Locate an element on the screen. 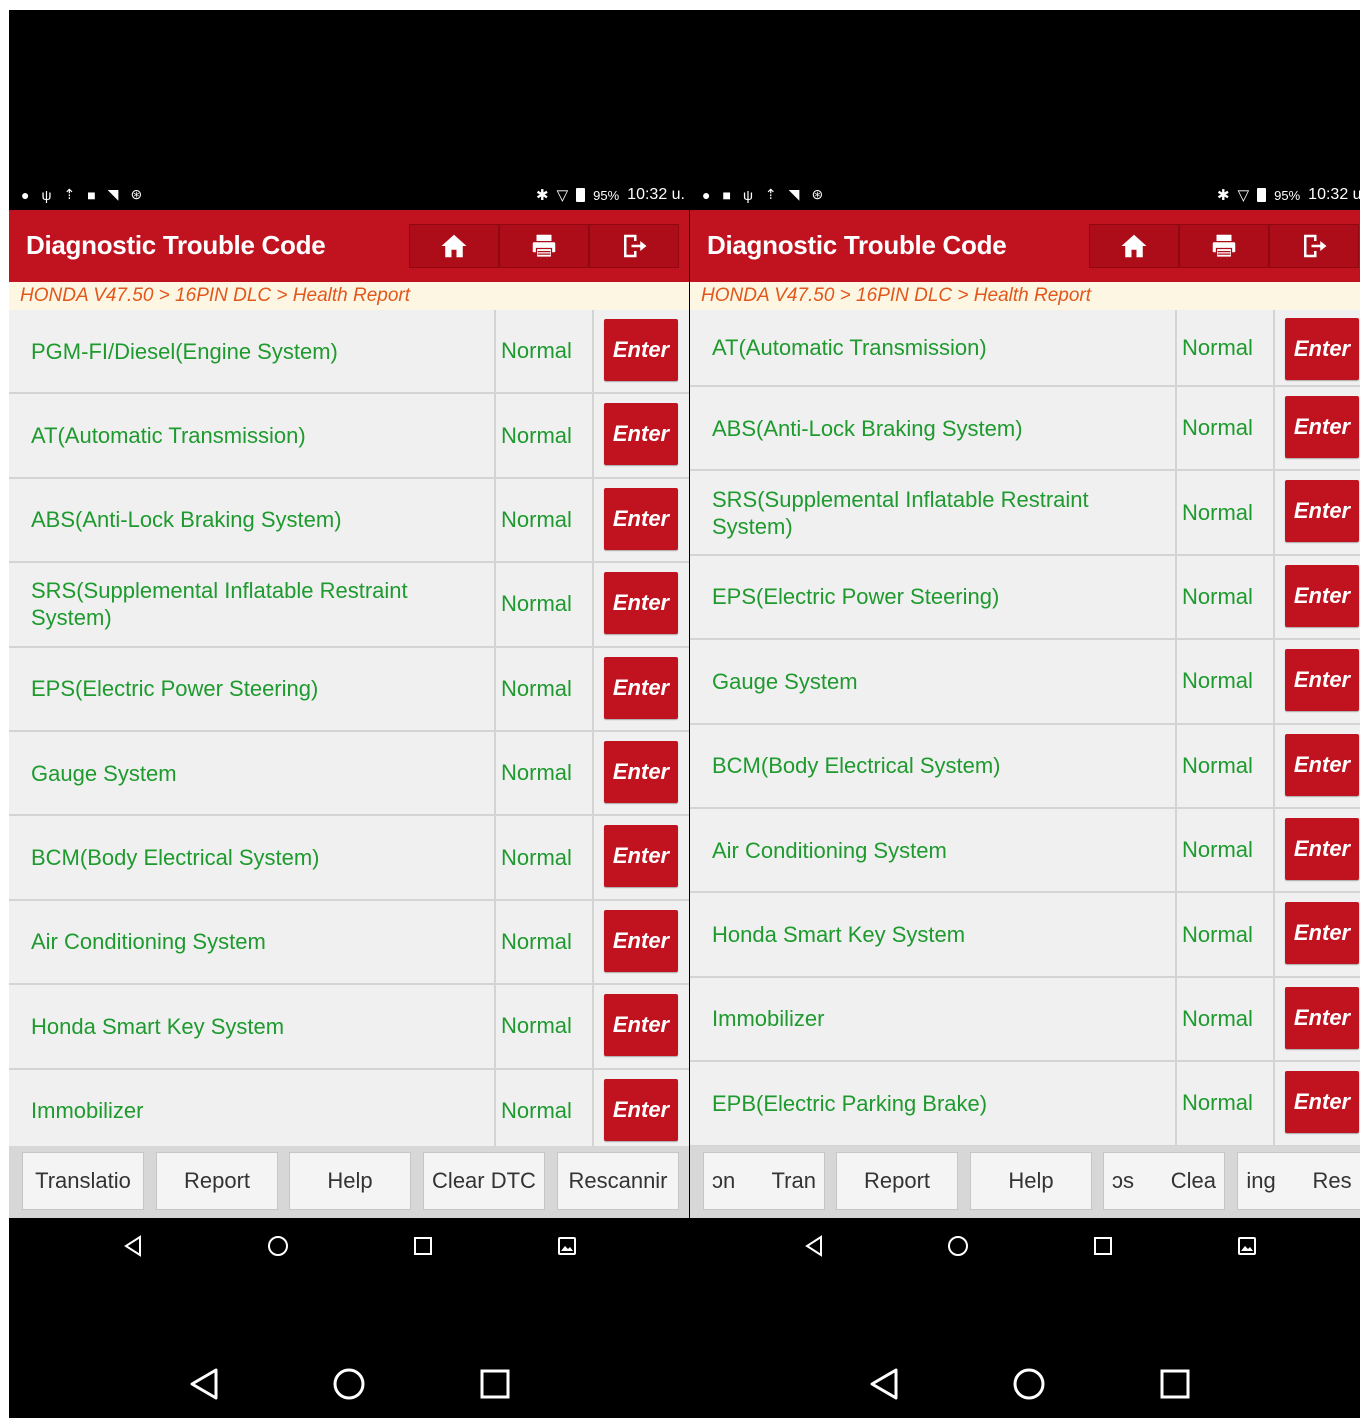 This screenshot has width=1360, height=1418. system-row: EPS(Electric Power Steering) Normal Enter is located at coordinates (1025, 598).